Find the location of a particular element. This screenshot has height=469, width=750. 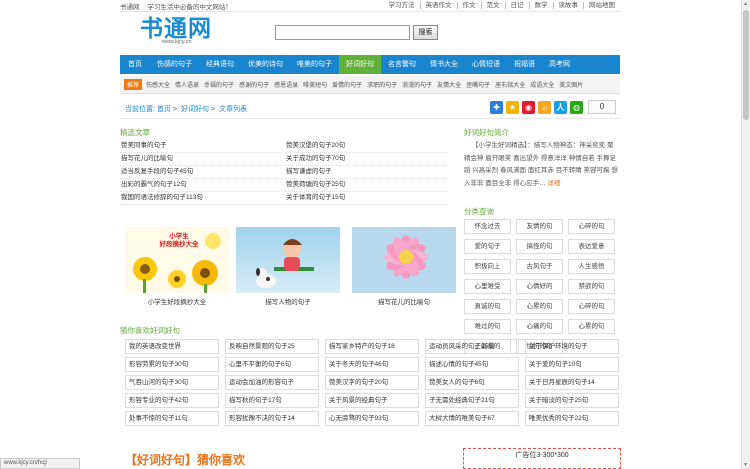

vertical-scrollbar: ▲ ▼ is located at coordinates (745, 234).